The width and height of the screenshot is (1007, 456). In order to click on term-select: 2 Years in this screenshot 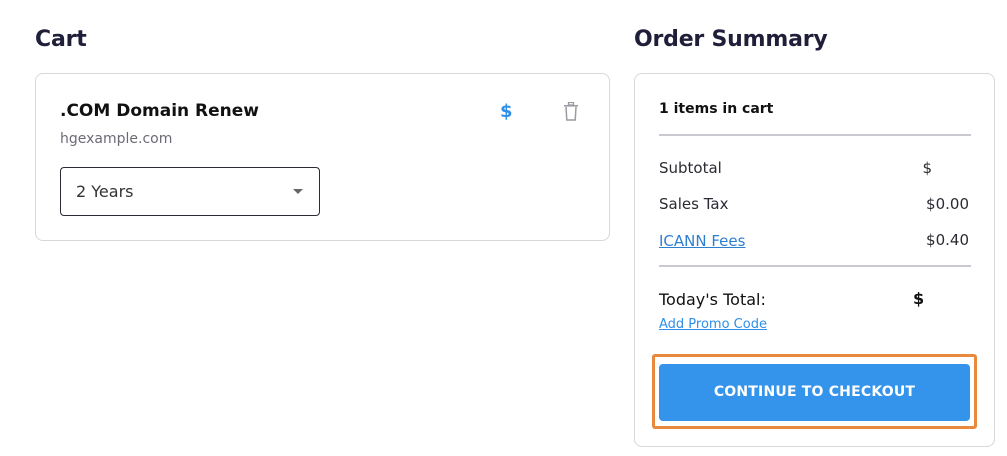, I will do `click(190, 191)`.